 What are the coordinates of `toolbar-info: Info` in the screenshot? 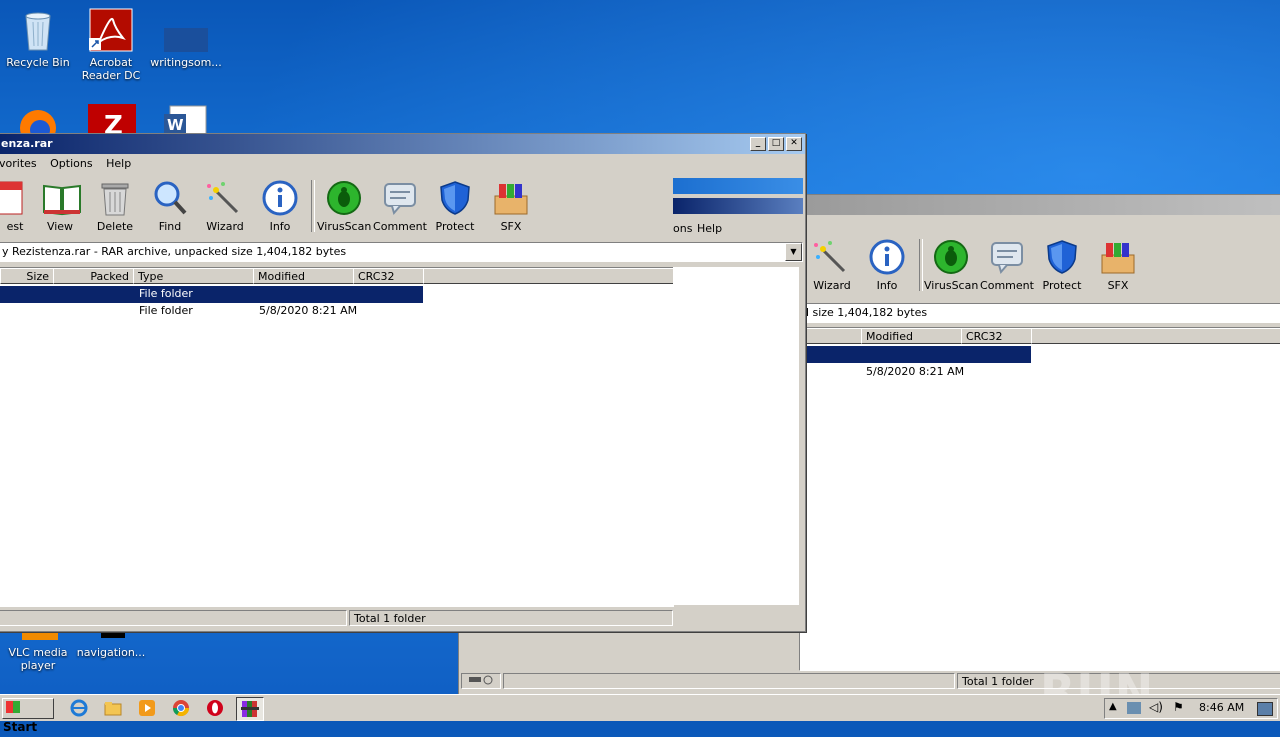 It's located at (280, 206).